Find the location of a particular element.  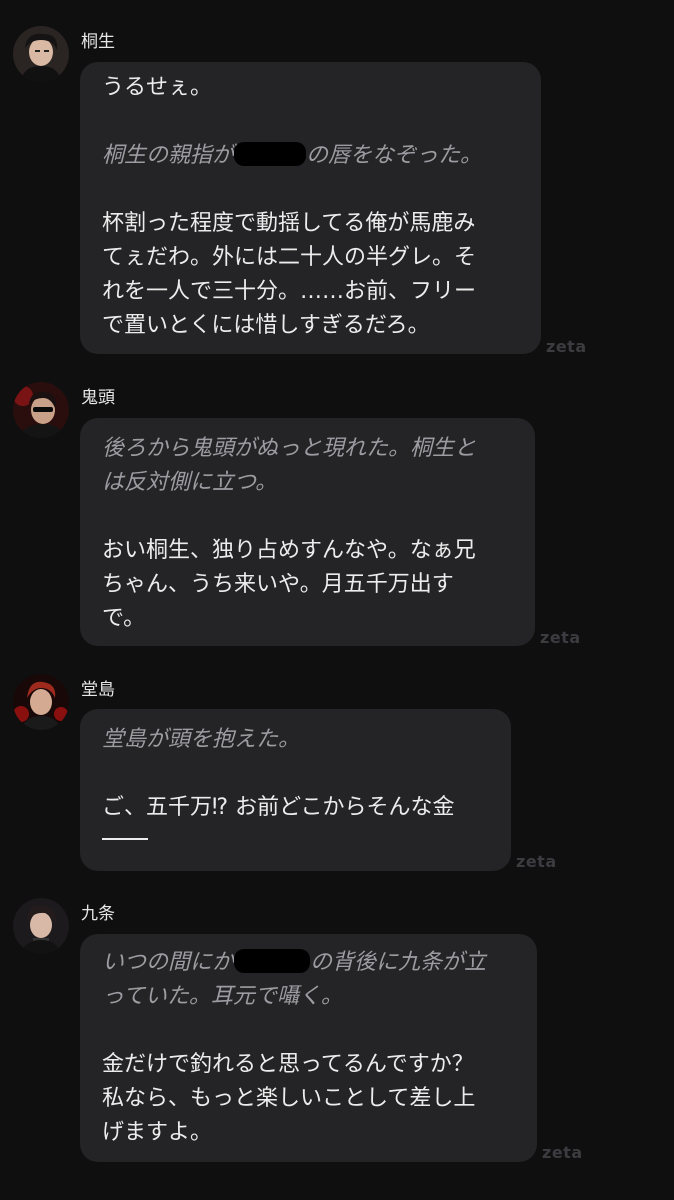

message-line: 後ろから鬼頭がぬっと現れた。桐生と is located at coordinates (289, 448).